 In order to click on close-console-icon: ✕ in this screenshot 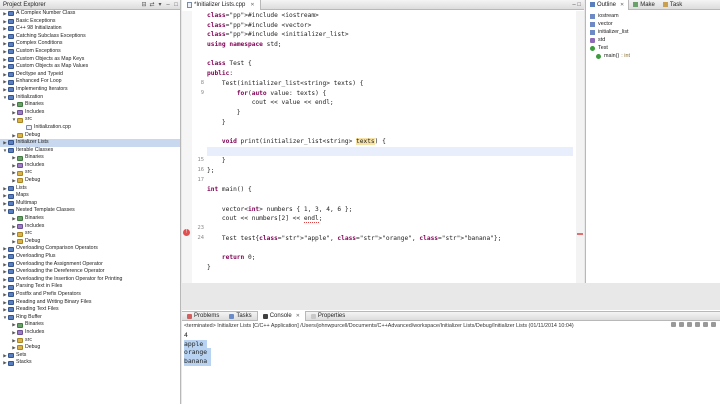, I will do `click(298, 316)`.